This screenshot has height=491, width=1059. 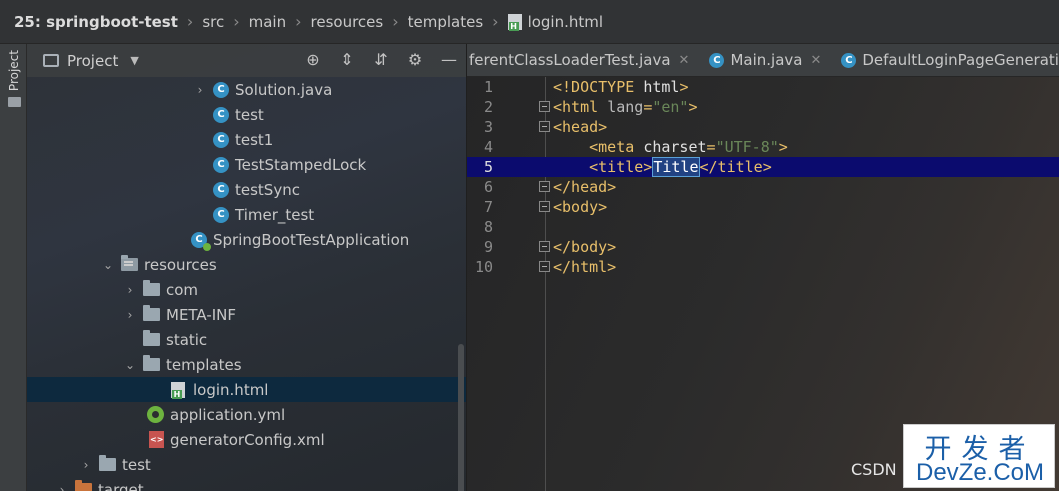 I want to click on breadcrumb-login-html: login.html, so click(x=565, y=22).